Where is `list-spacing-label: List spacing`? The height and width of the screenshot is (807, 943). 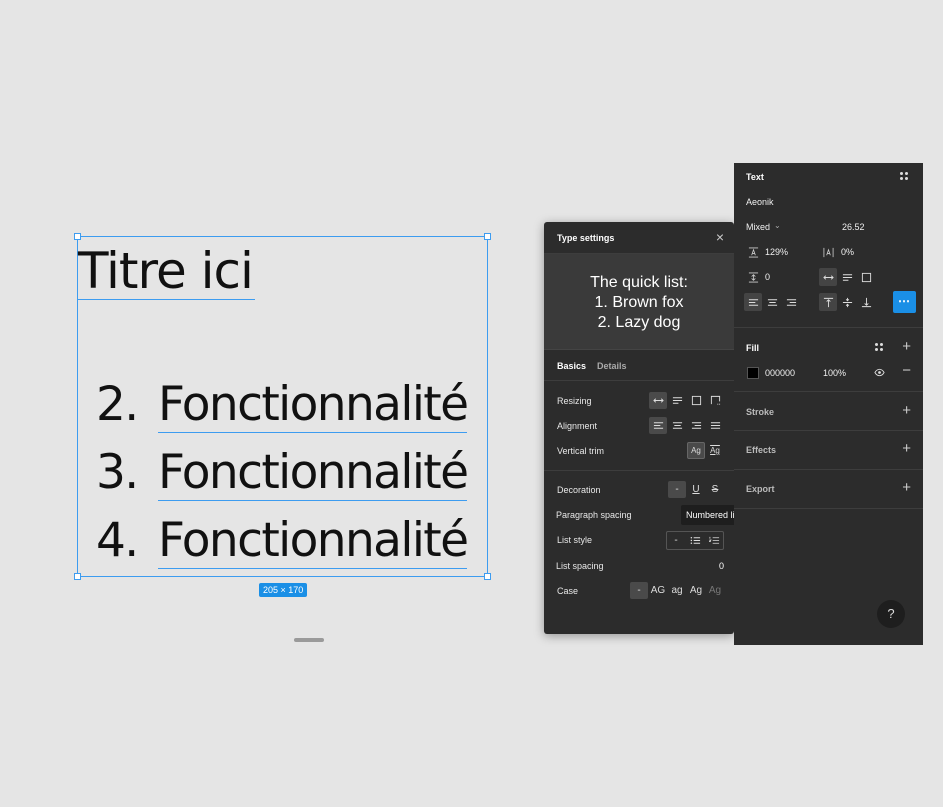
list-spacing-label: List spacing is located at coordinates (580, 566).